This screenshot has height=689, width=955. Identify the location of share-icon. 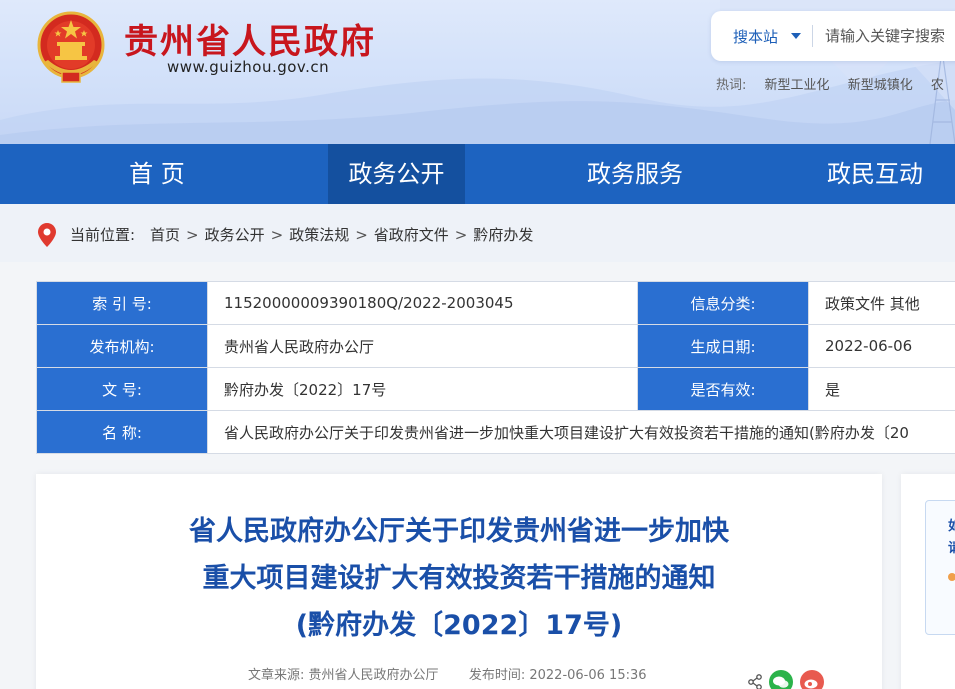
(755, 681).